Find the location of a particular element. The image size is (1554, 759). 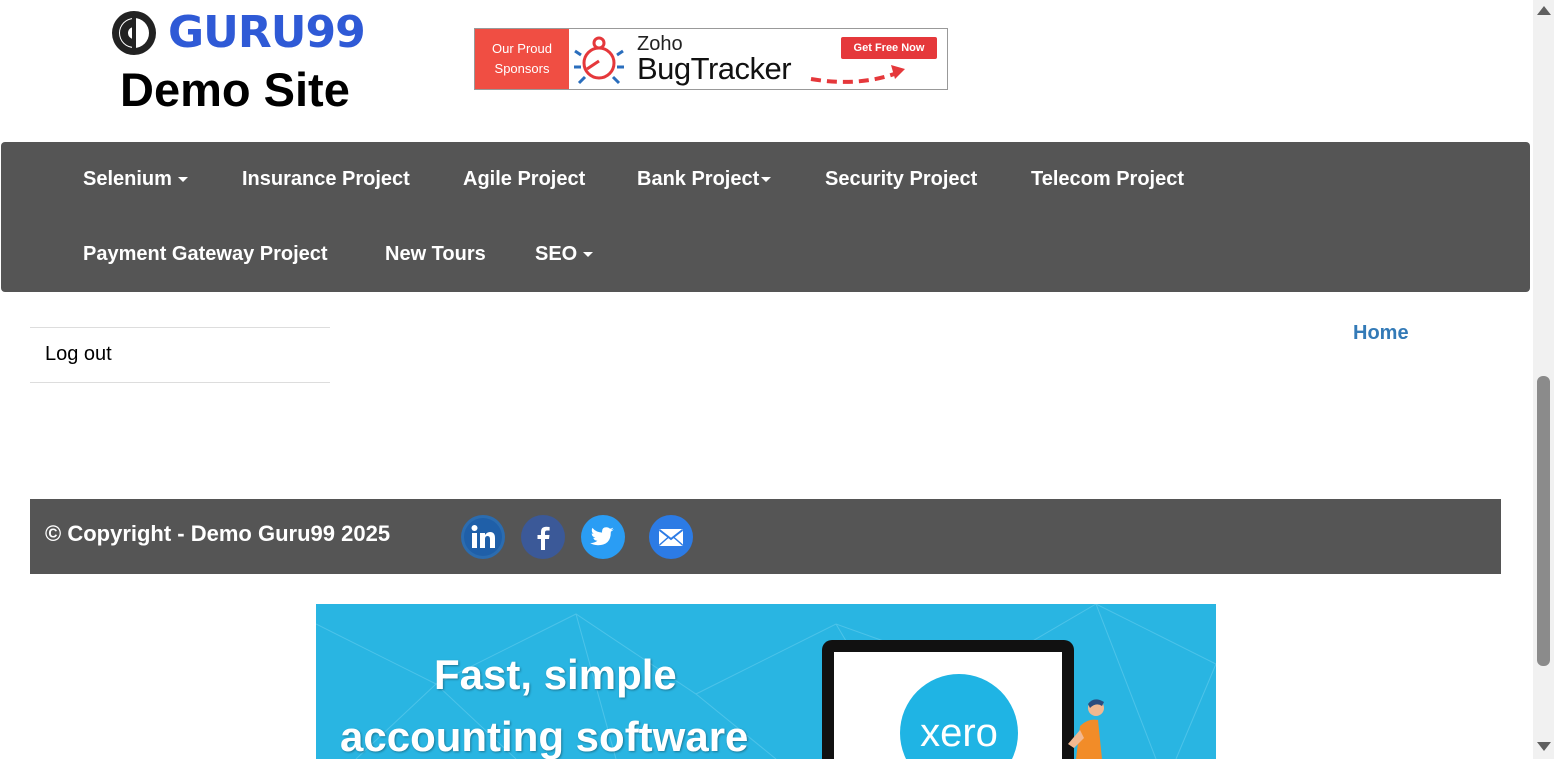

home-link: Home is located at coordinates (1381, 333).